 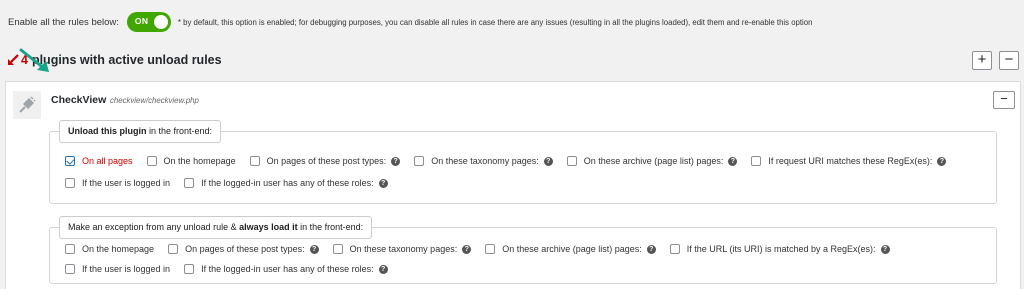 I want to click on plugin-path: checkview/checkview.php, so click(x=154, y=100).